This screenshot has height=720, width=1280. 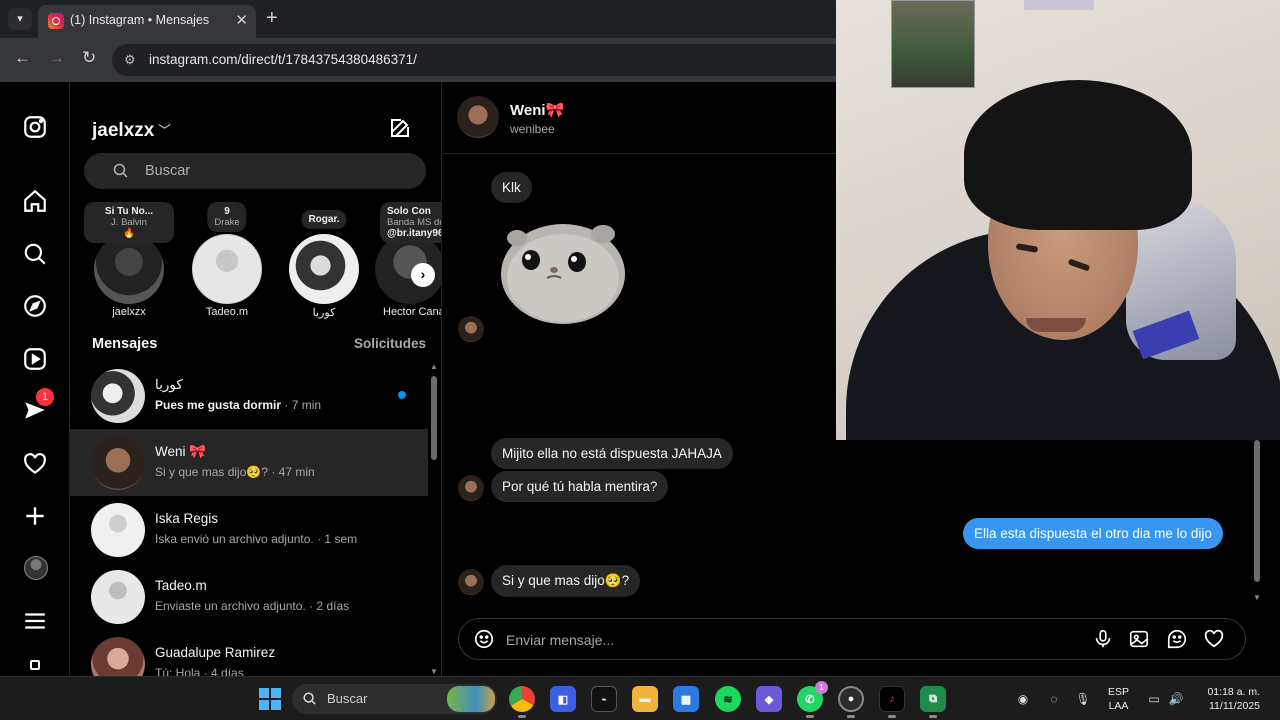 I want to click on site-info-icon: ⚙, so click(x=130, y=60).